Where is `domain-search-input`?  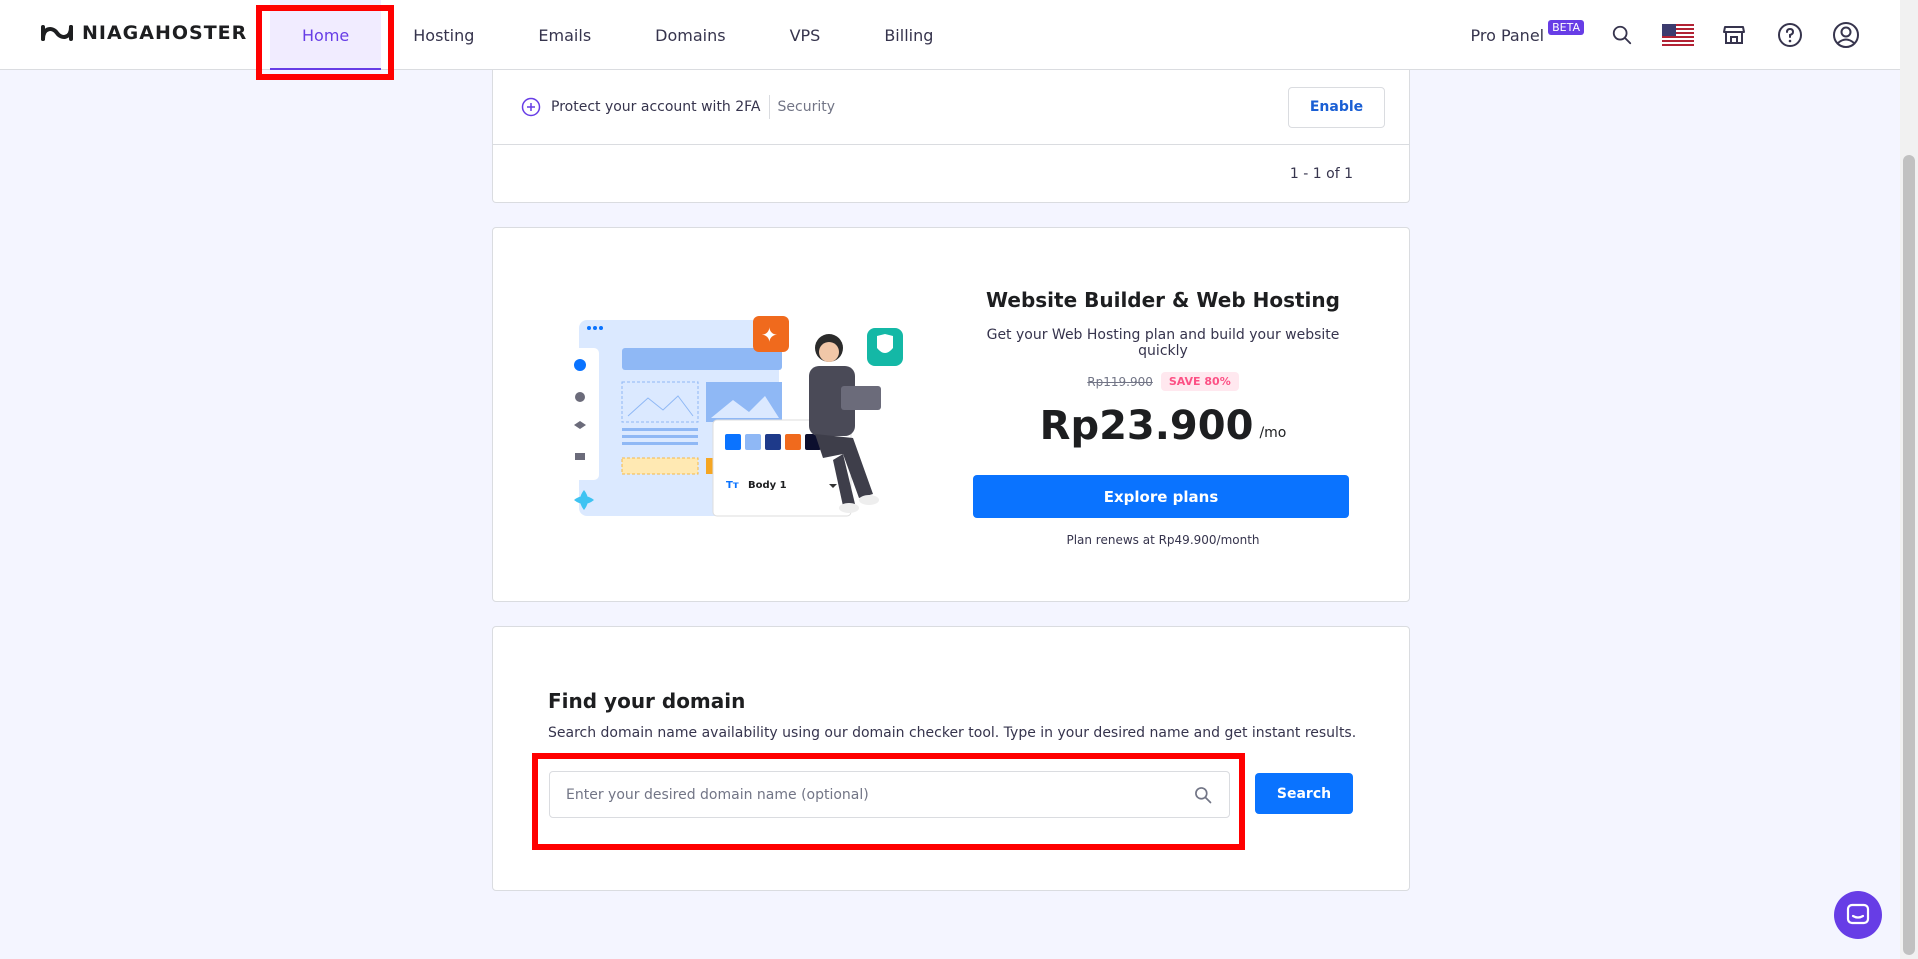
domain-search-input is located at coordinates (879, 794).